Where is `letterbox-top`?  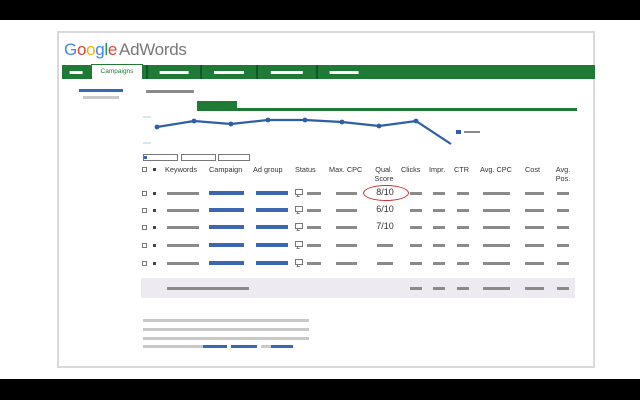 letterbox-top is located at coordinates (320, 10).